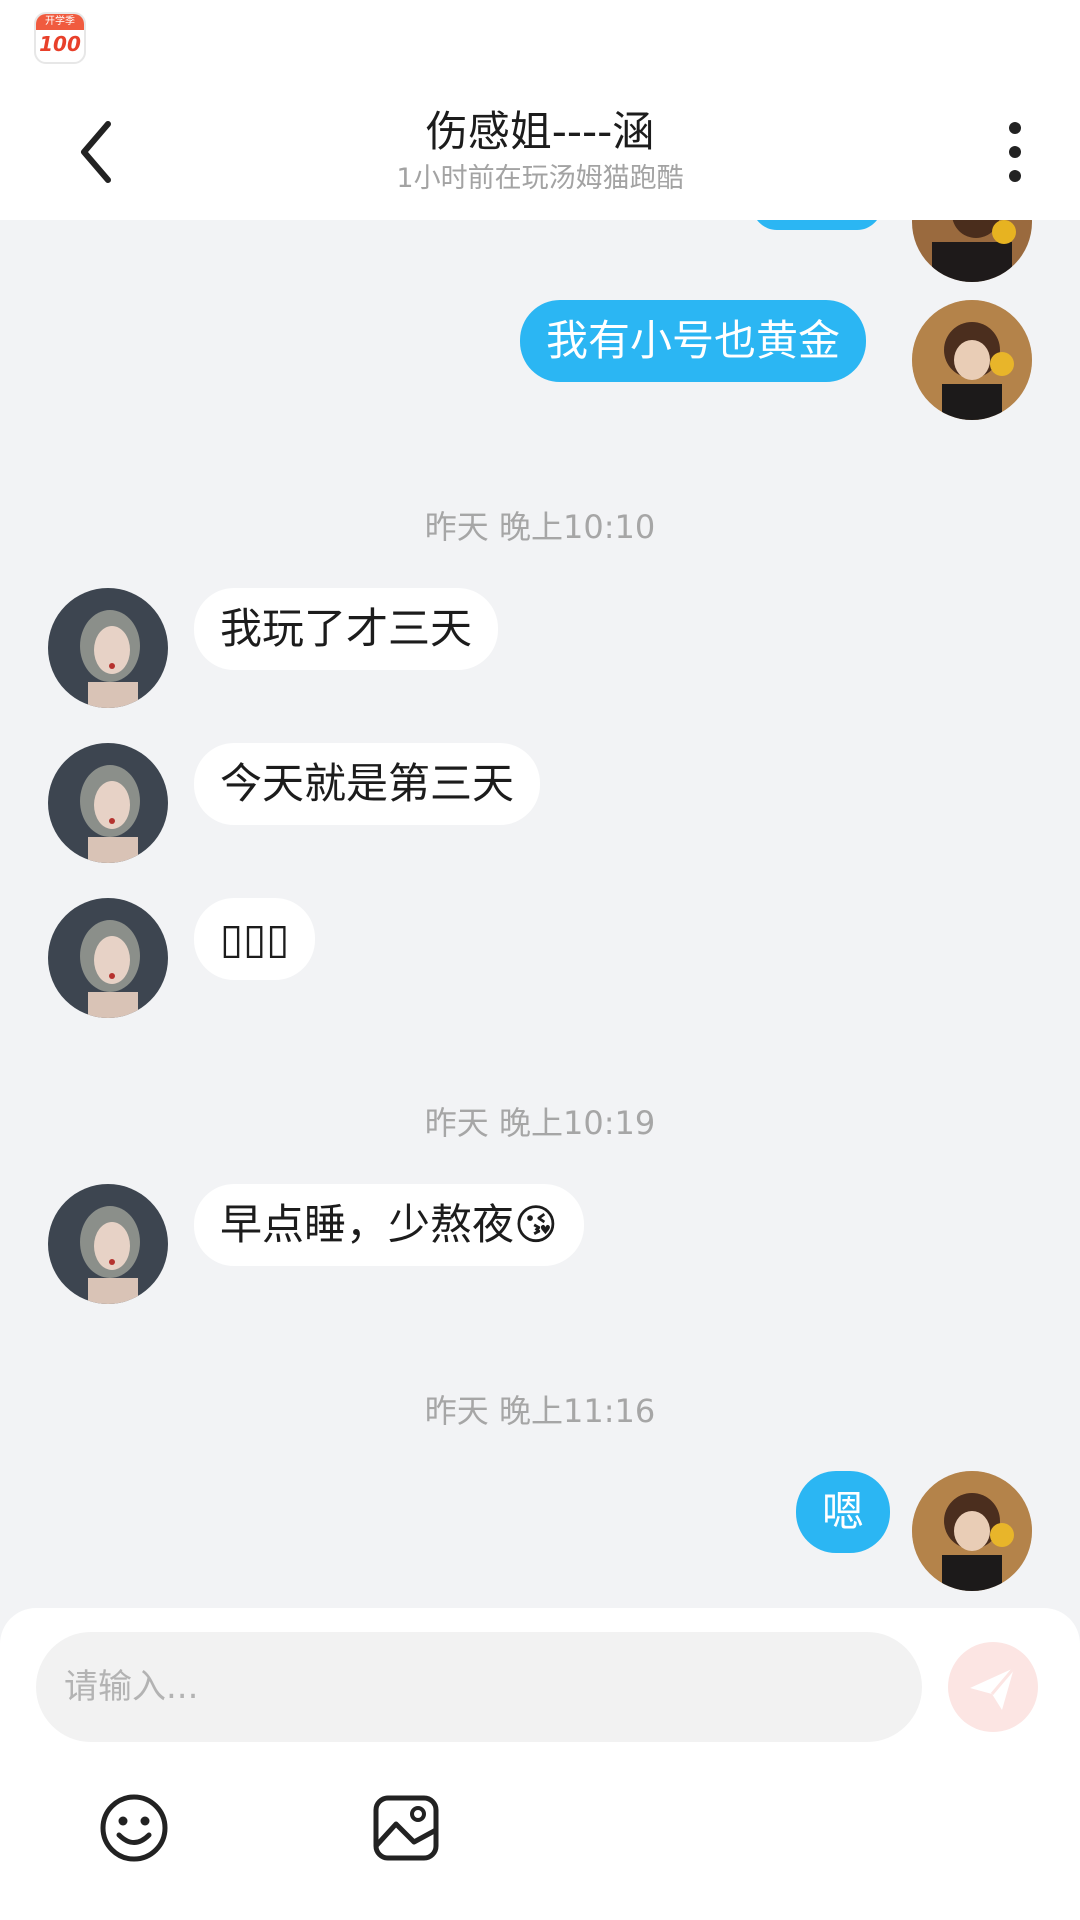 This screenshot has height=1920, width=1080. I want to click on send-icon, so click(993, 1688).